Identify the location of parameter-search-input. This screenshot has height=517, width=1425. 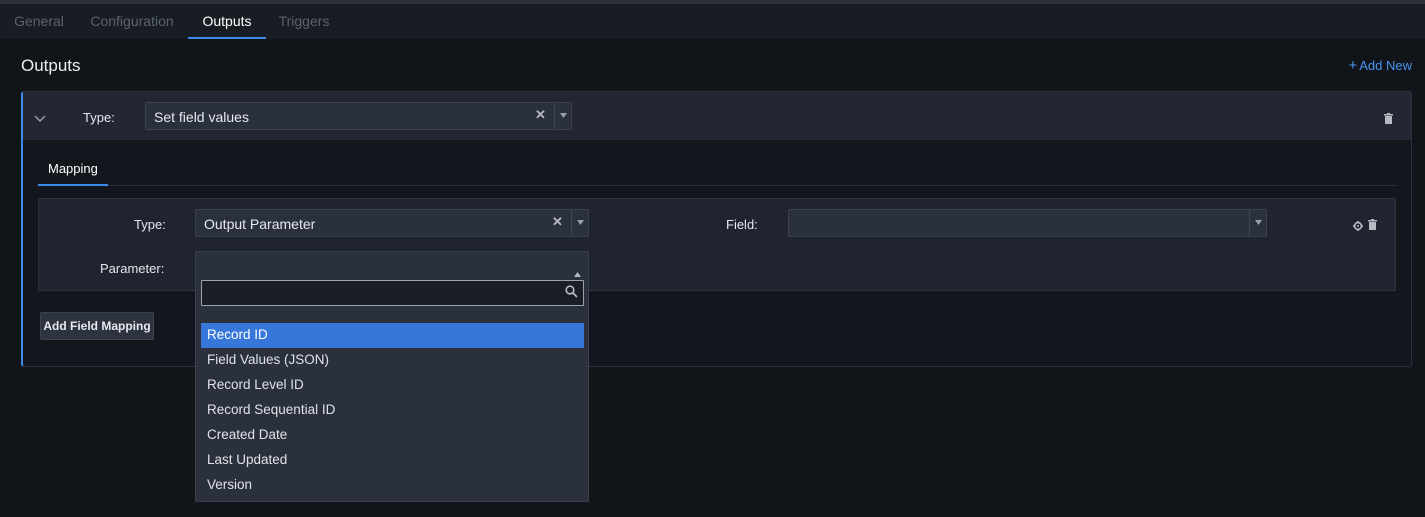
(392, 293).